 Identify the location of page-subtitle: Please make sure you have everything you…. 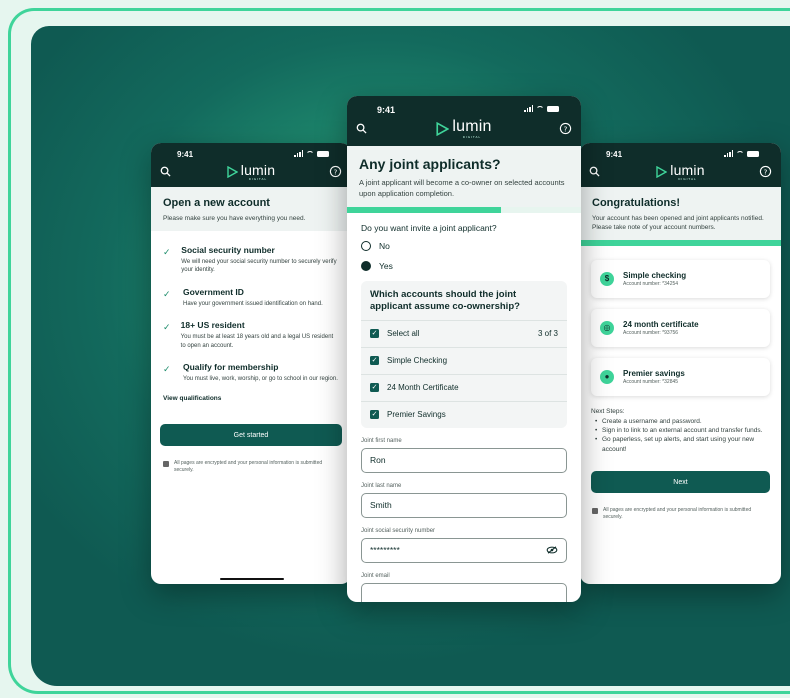
(234, 218).